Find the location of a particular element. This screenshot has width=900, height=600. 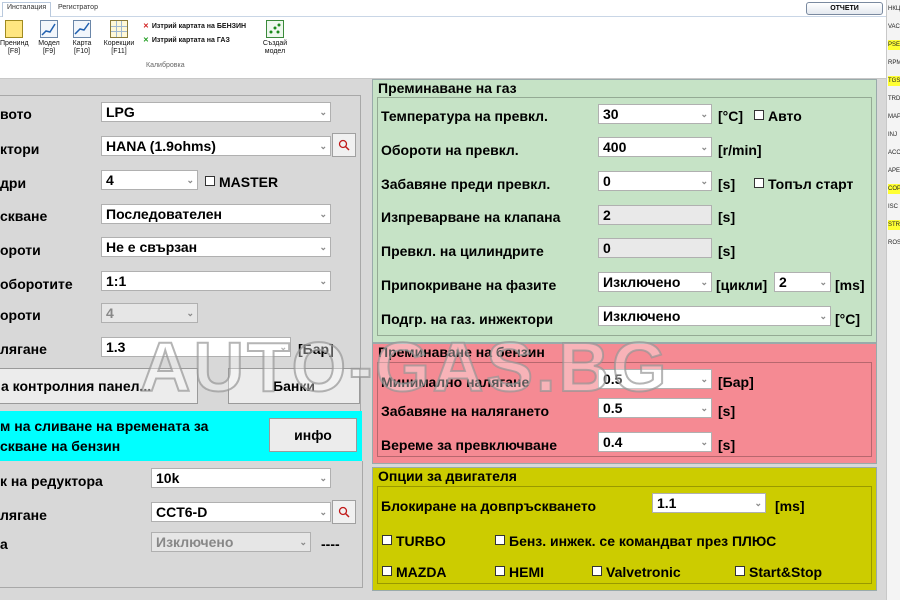

injectors-search-button is located at coordinates (344, 145).